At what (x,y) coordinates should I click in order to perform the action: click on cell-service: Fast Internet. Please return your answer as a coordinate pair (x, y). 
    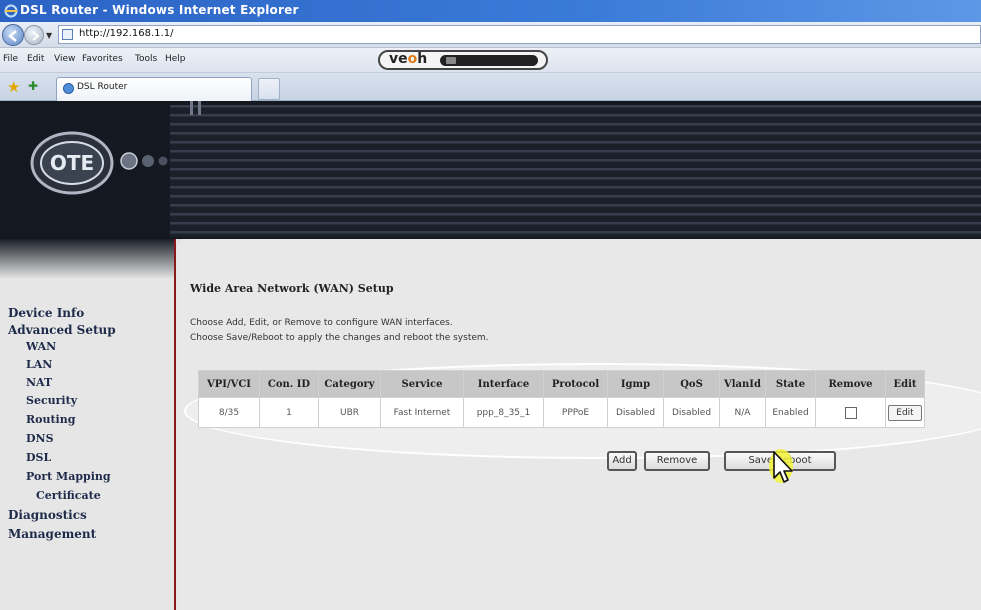
    Looking at the image, I should click on (422, 412).